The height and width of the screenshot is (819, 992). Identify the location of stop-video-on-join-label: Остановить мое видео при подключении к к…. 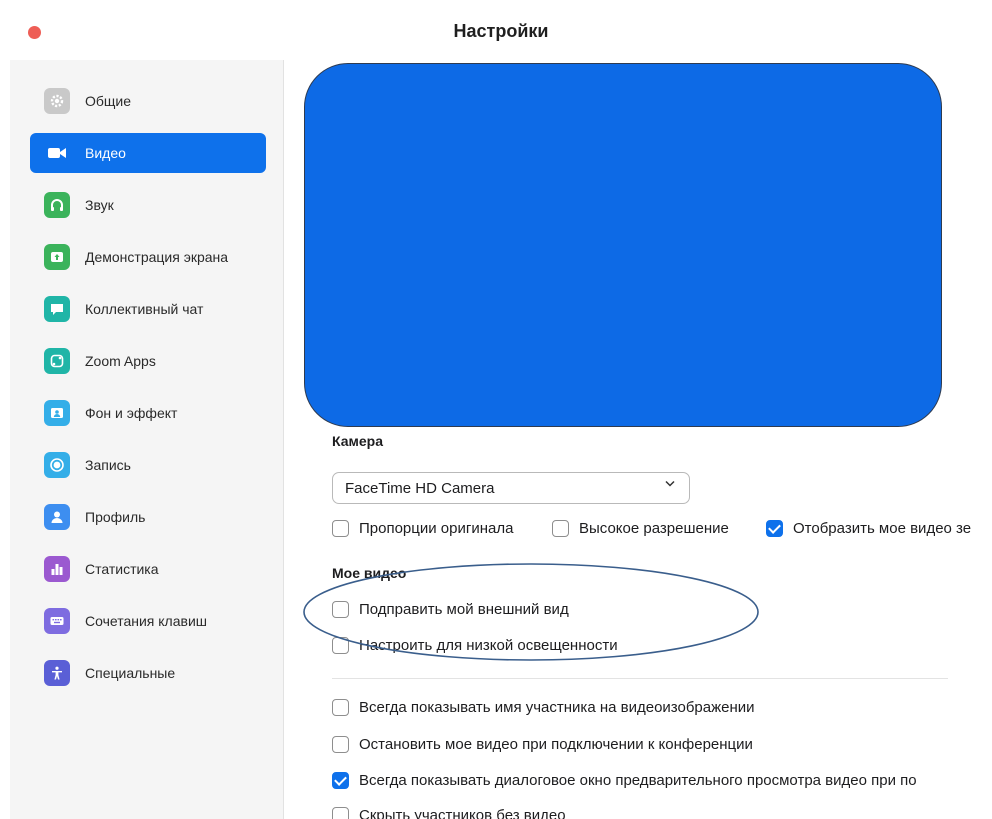
(556, 744).